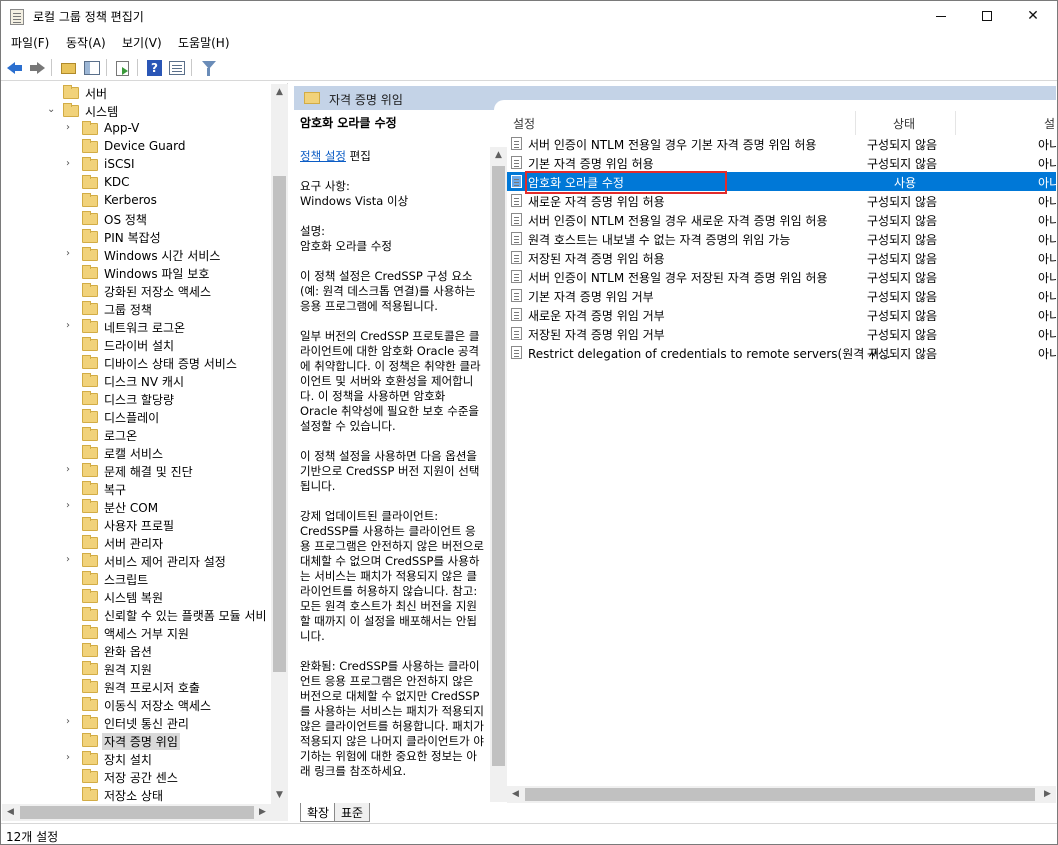  Describe the element at coordinates (137, 291) in the screenshot. I see `tree-item: 강화된 저장소 액세스` at that location.